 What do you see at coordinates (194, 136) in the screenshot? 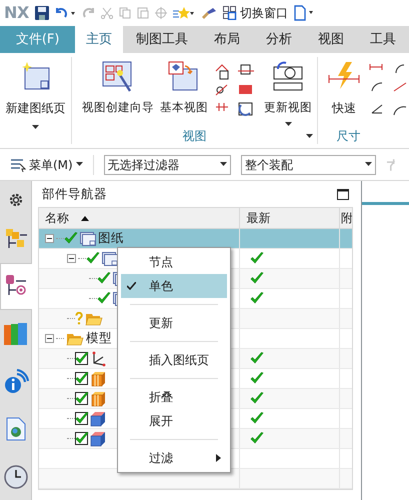
I see `group-label: 视图` at bounding box center [194, 136].